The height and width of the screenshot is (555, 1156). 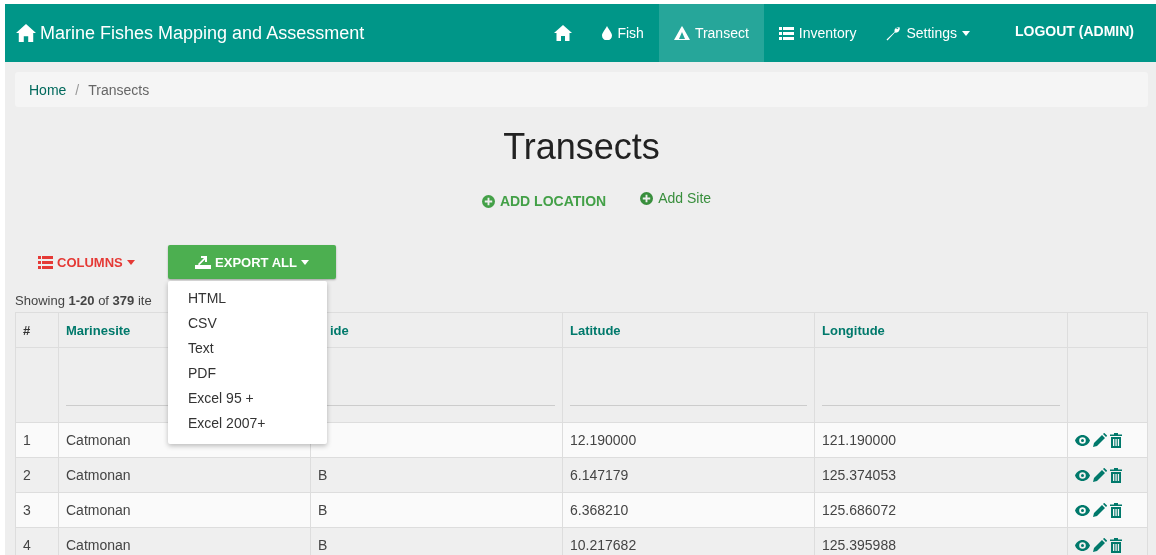 I want to click on page-title: Transects, so click(x=581, y=147).